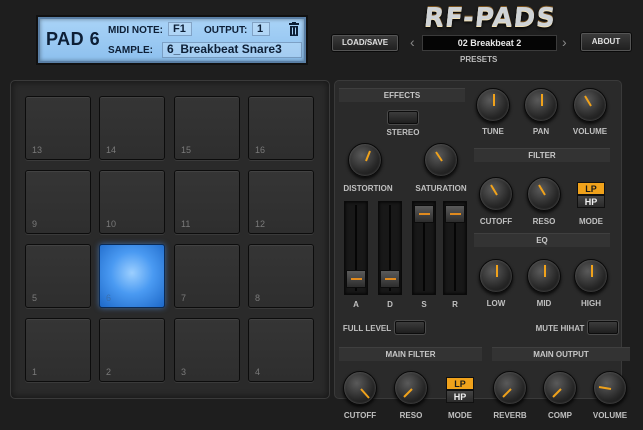 This screenshot has width=643, height=430. Describe the element at coordinates (410, 327) in the screenshot. I see `full-level-toggle` at that location.